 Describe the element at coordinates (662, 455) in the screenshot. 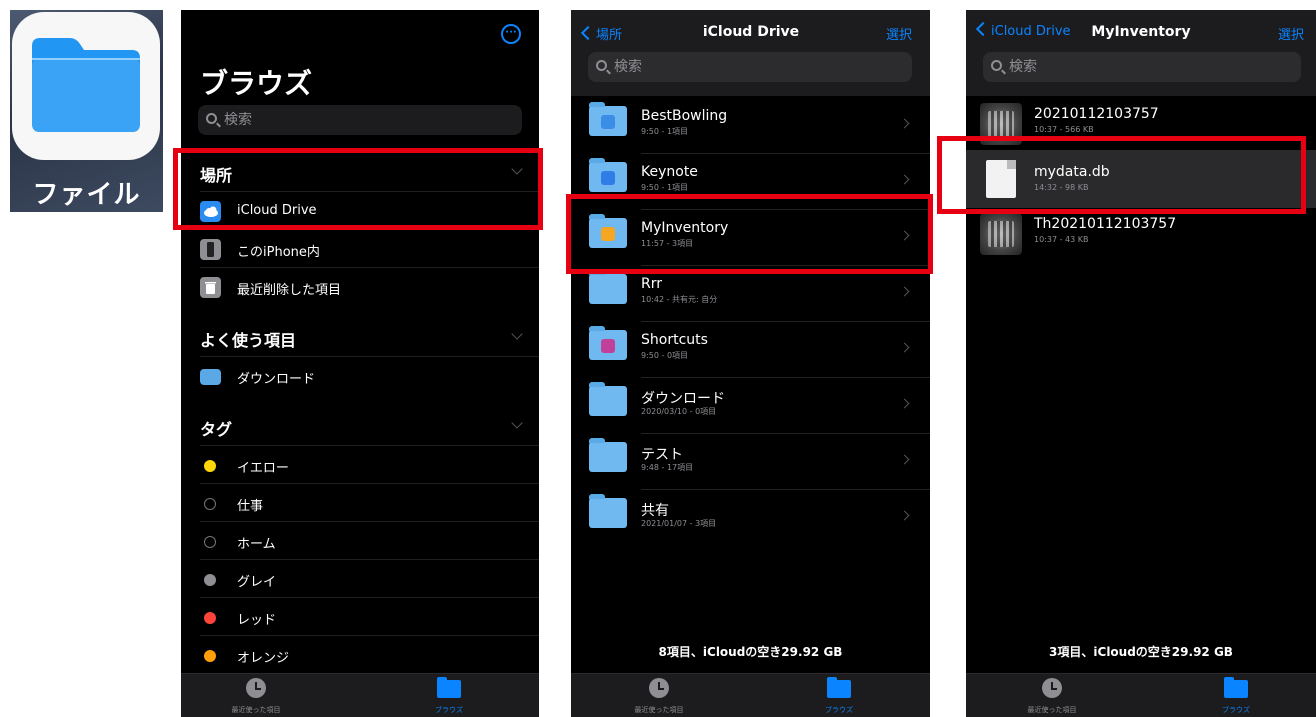

I see `folder-name: テスト` at that location.